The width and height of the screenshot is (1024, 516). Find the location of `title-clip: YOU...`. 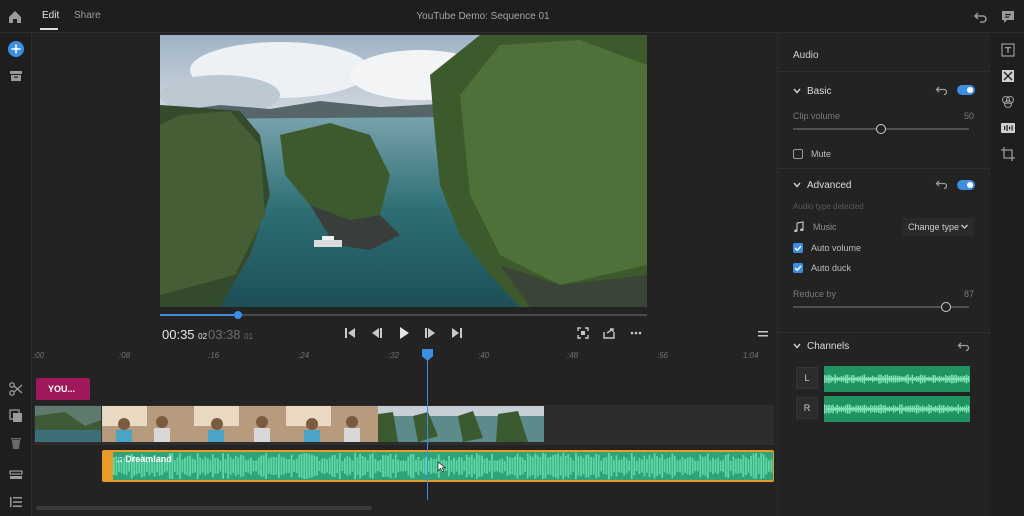

title-clip: YOU... is located at coordinates (63, 389).